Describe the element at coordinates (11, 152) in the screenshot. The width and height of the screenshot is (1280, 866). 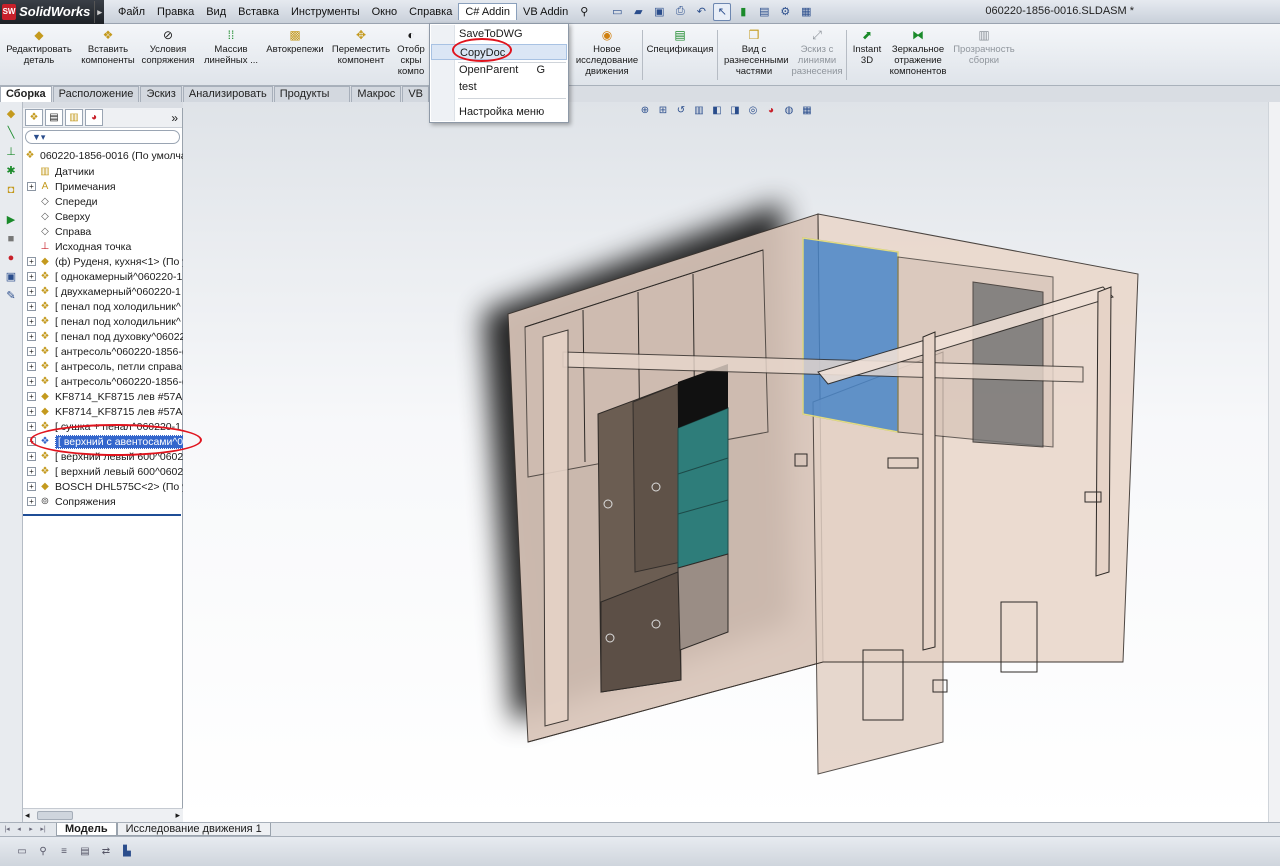
I see `axis-icon: ⊥` at that location.